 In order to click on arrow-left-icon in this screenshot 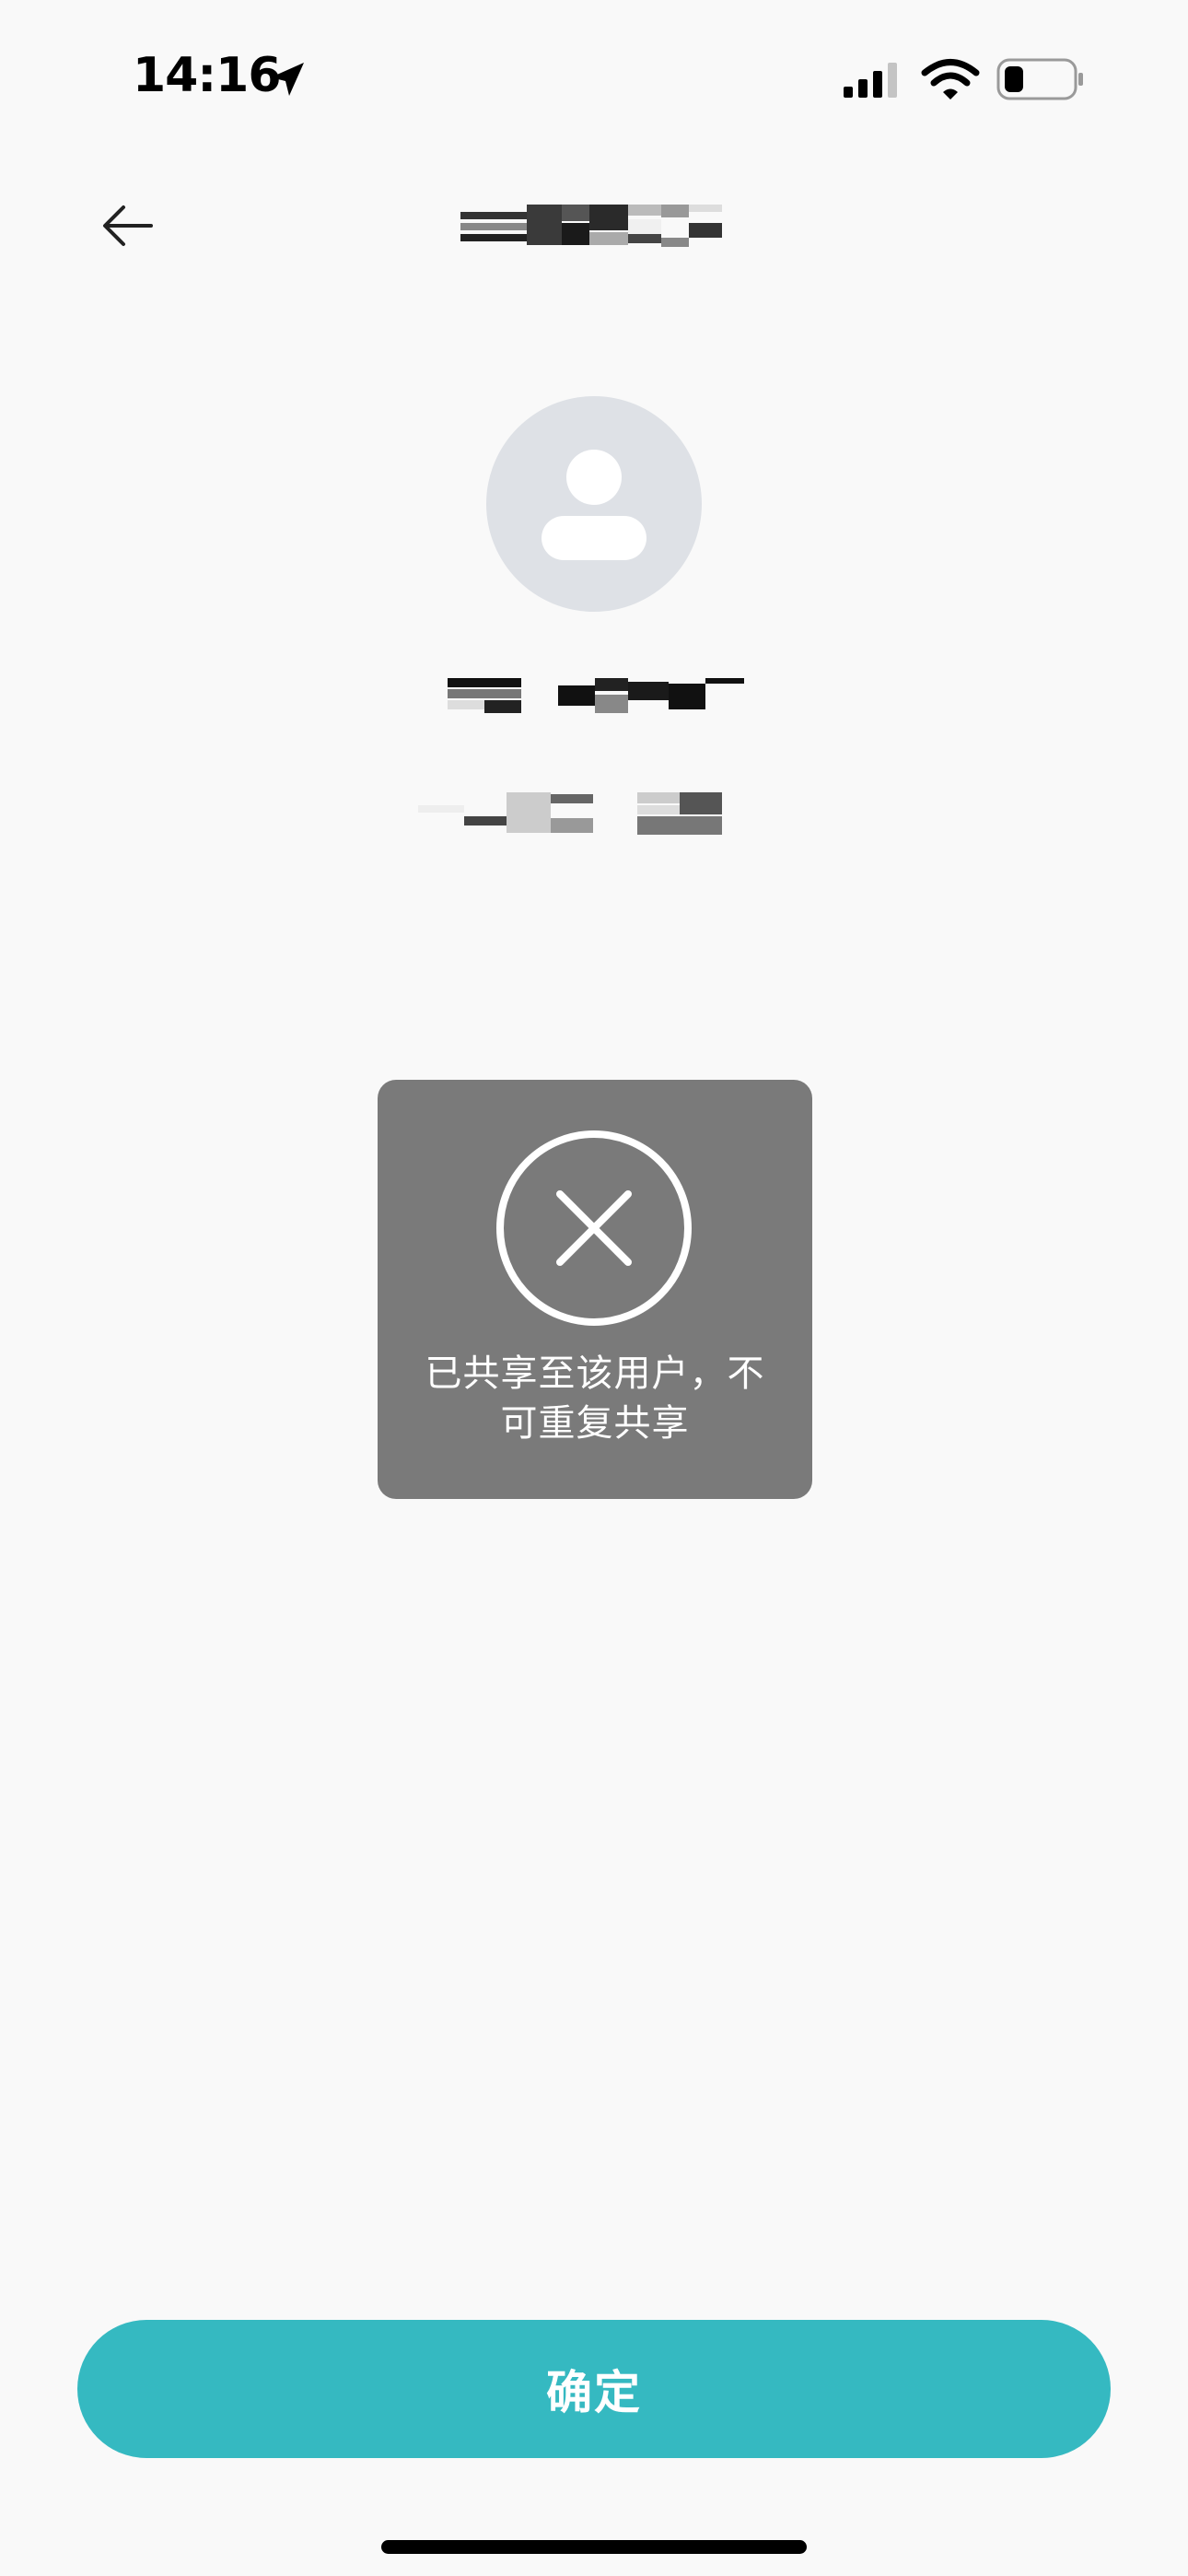, I will do `click(128, 225)`.